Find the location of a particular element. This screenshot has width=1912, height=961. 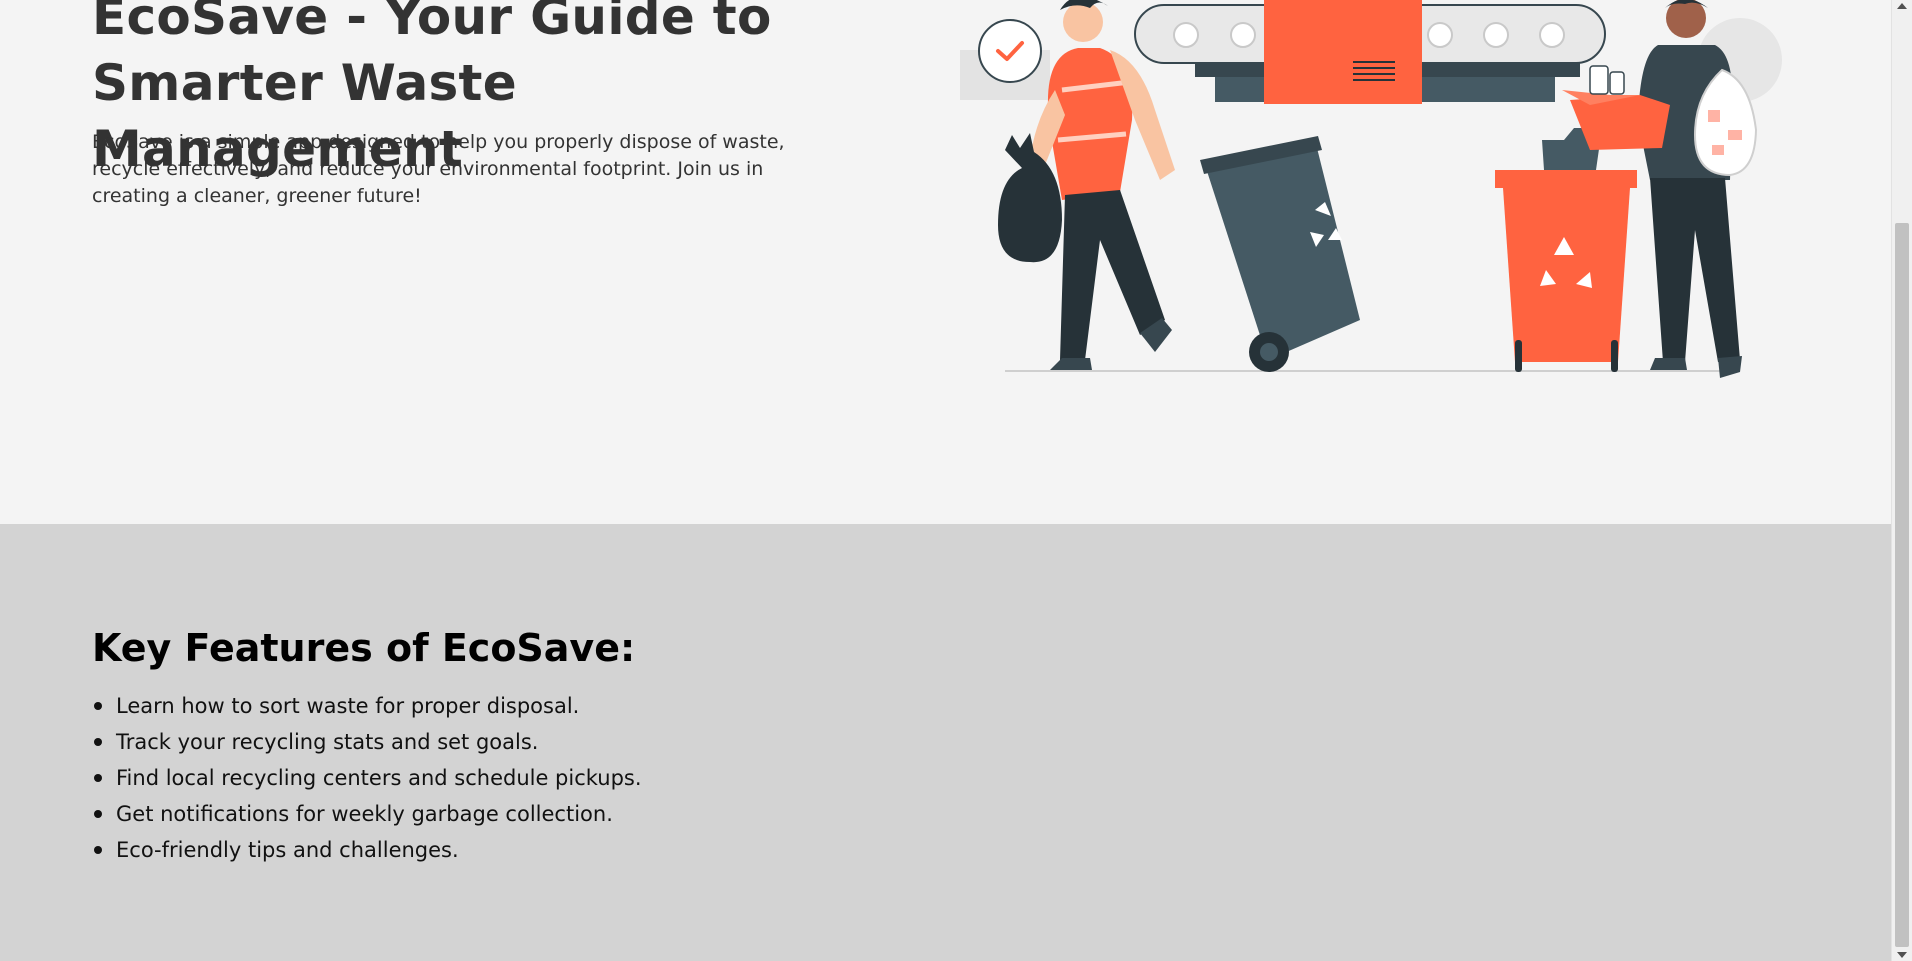

vertical-scrollbar is located at coordinates (1901, 480).